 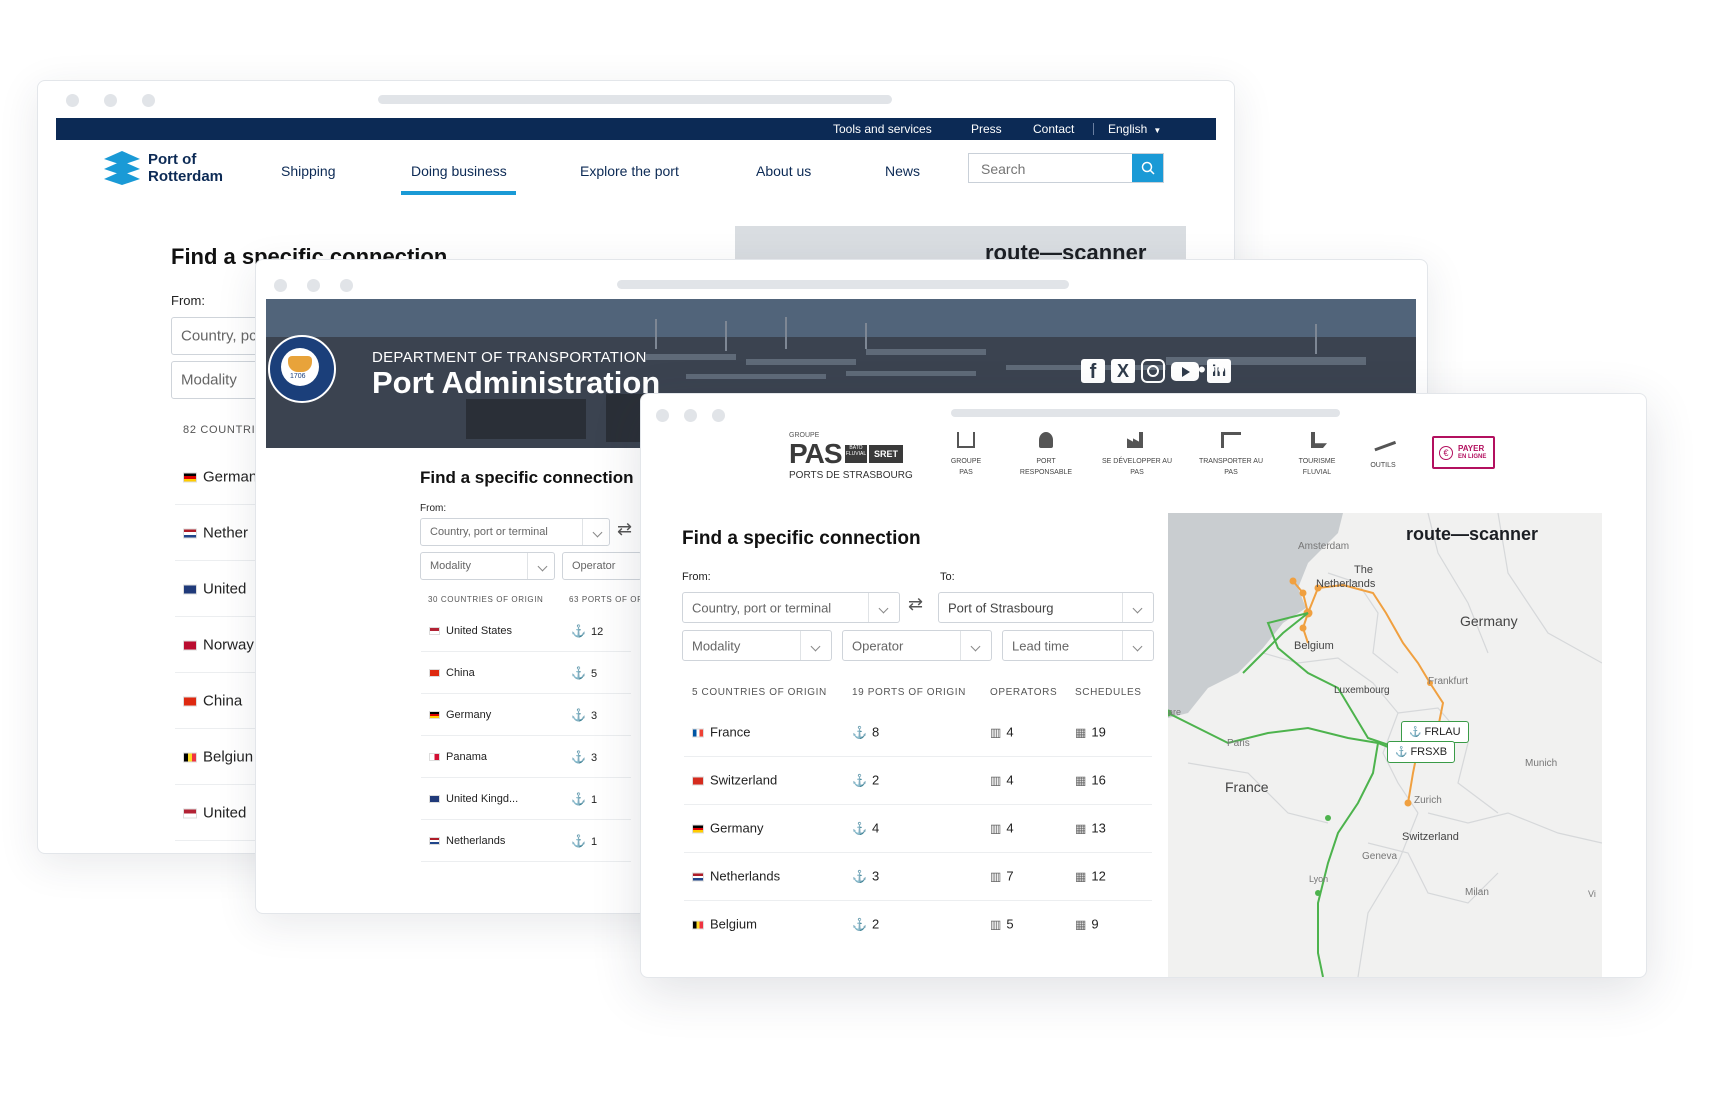 I want to click on nav-explore-the-port: Explore the port, so click(x=629, y=171).